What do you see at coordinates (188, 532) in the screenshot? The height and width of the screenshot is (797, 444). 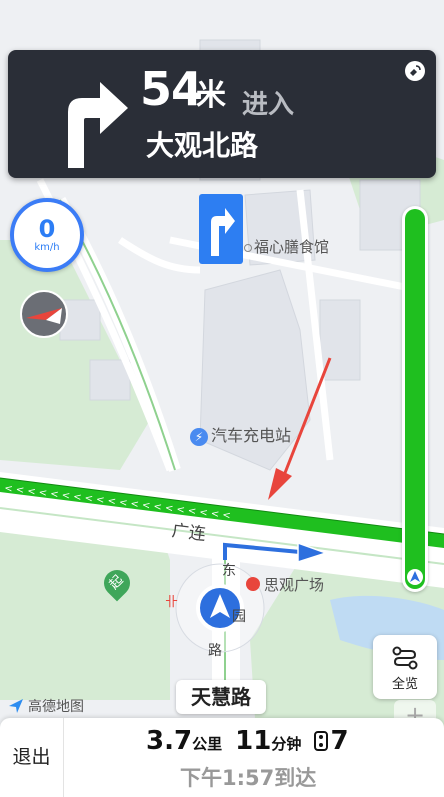 I see `road-main-label: 广连` at bounding box center [188, 532].